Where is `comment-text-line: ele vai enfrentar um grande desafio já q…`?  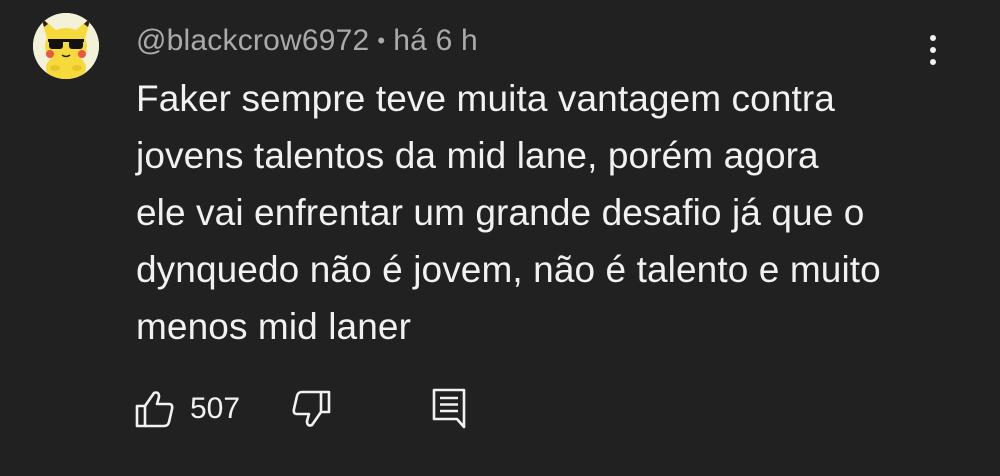
comment-text-line: ele vai enfrentar um grande desafio já q… is located at coordinates (500, 212).